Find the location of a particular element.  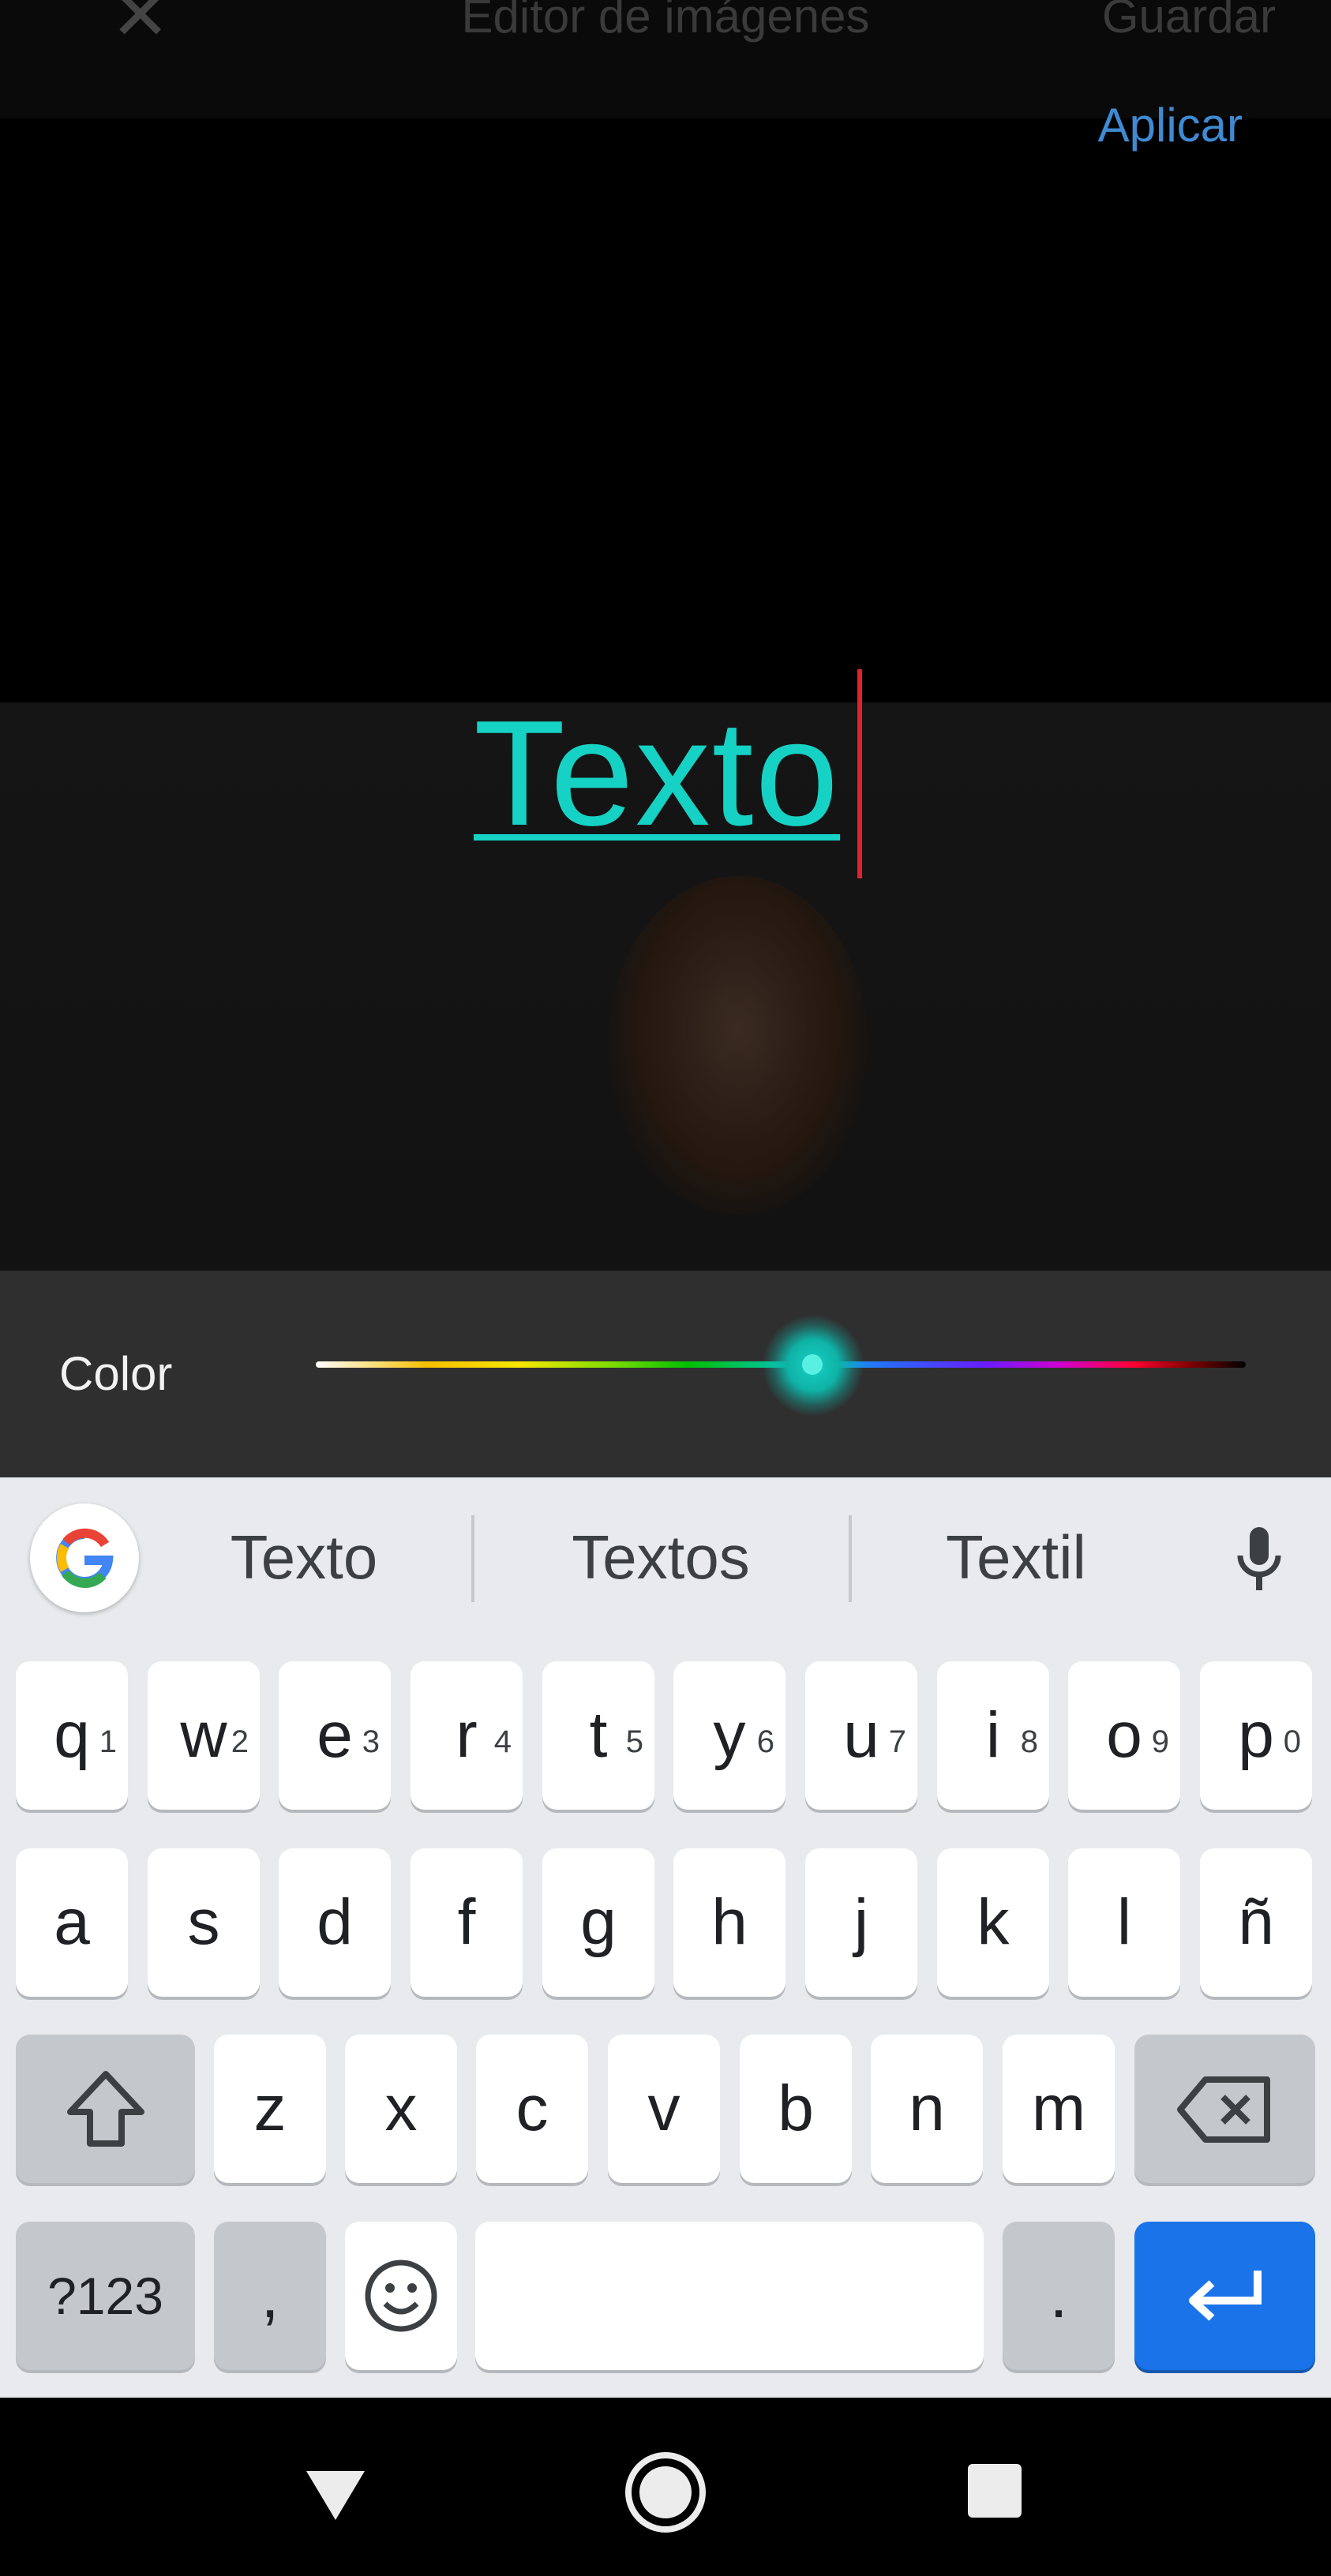

key-letter: r is located at coordinates (467, 1735).